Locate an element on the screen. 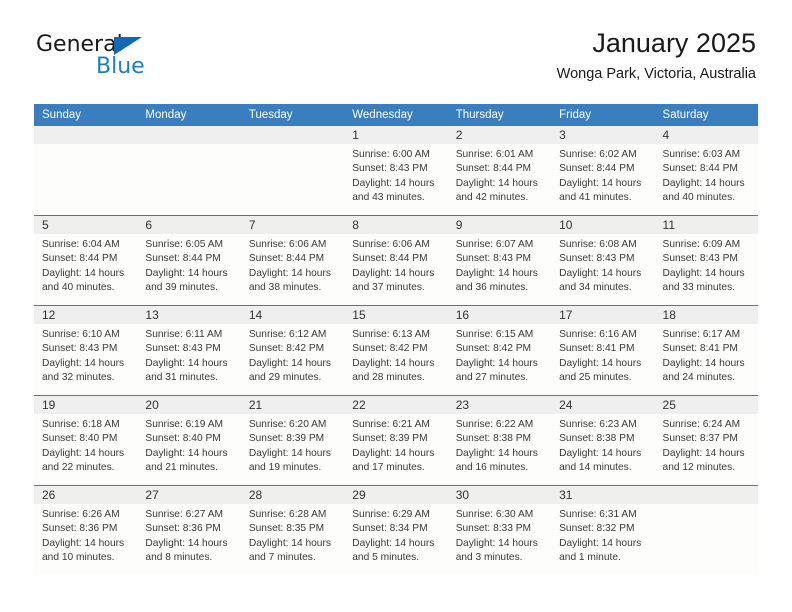 This screenshot has width=792, height=612. cell-detail-line: and 41 minutes. is located at coordinates (595, 197).